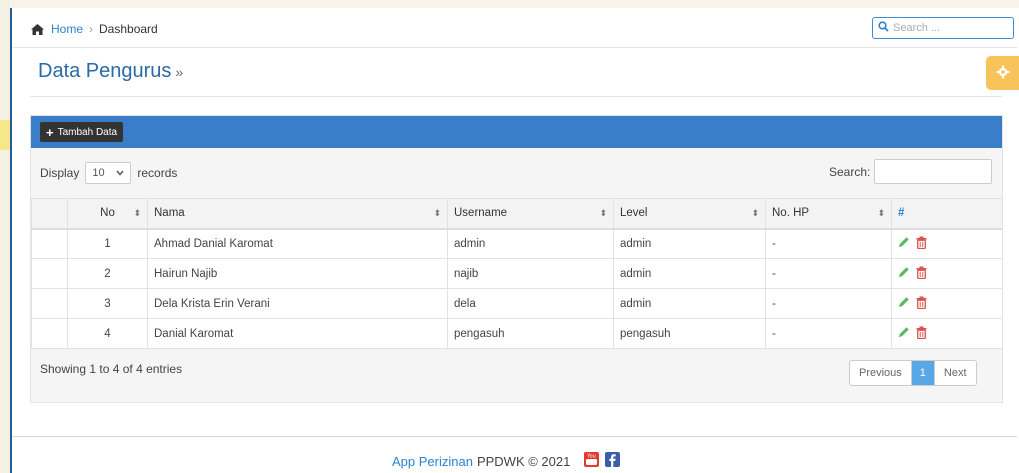  Describe the element at coordinates (297, 214) in the screenshot. I see `column-header-nama: Nama ⬍` at that location.